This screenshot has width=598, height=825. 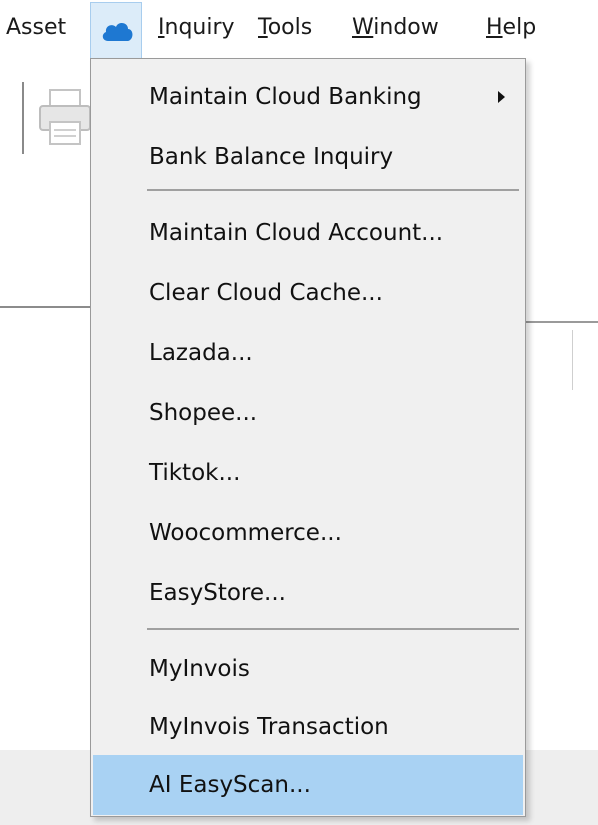 I want to click on toolbar-separator, so click(x=23, y=118).